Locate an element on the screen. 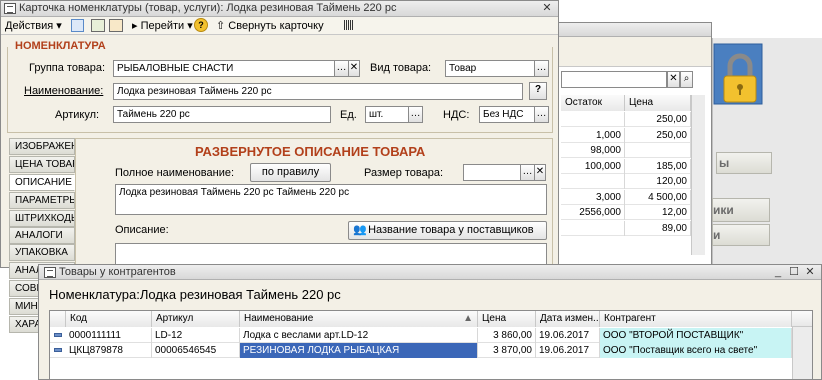 The height and width of the screenshot is (380, 822). kind-field: Товар is located at coordinates (490, 68).